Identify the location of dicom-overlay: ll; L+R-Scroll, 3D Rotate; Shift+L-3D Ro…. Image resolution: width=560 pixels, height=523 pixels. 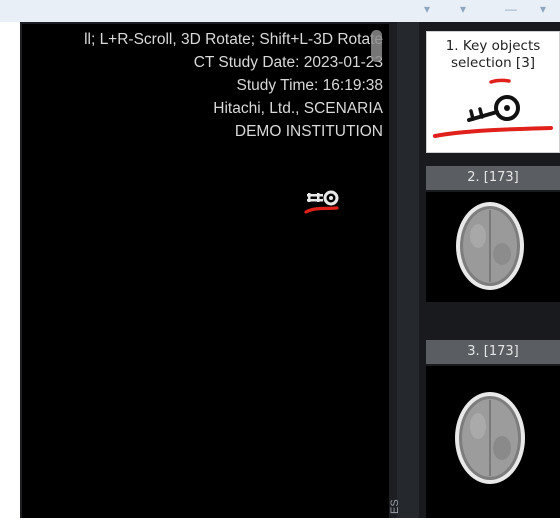
(233, 85).